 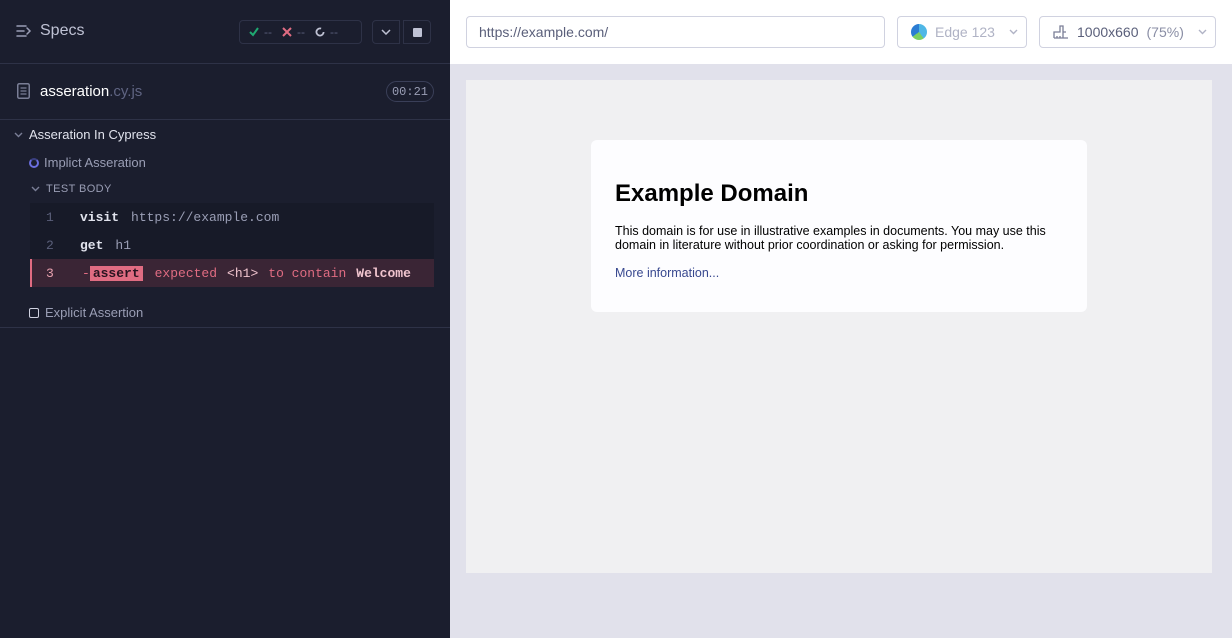 What do you see at coordinates (260, 32) in the screenshot?
I see `passed-stat: --` at bounding box center [260, 32].